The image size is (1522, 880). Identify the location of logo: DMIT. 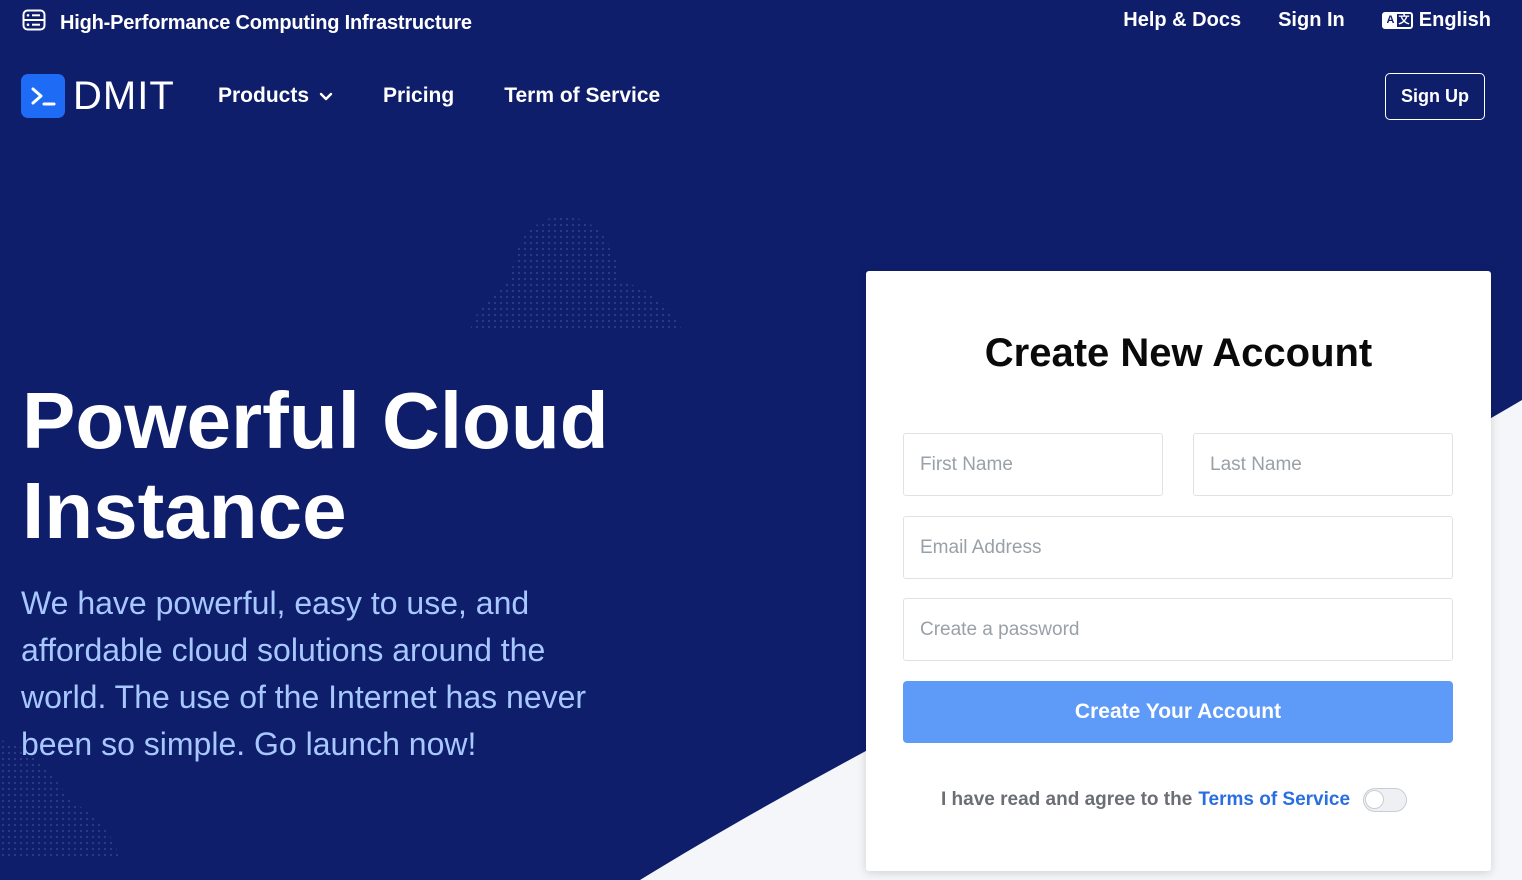
(98, 96).